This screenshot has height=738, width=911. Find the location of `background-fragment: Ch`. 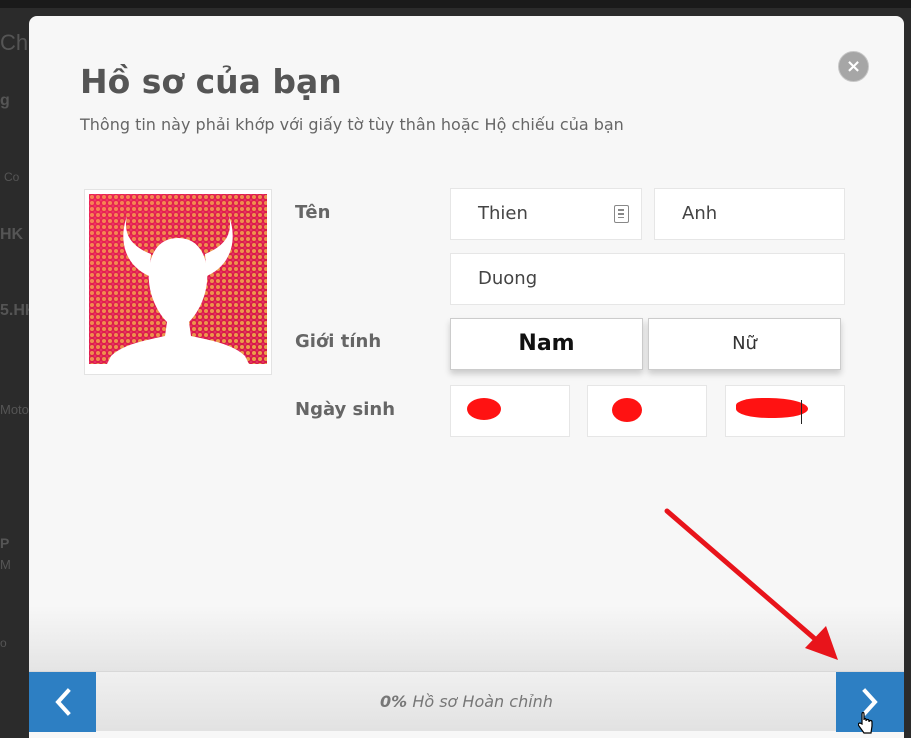

background-fragment: Ch is located at coordinates (14, 42).